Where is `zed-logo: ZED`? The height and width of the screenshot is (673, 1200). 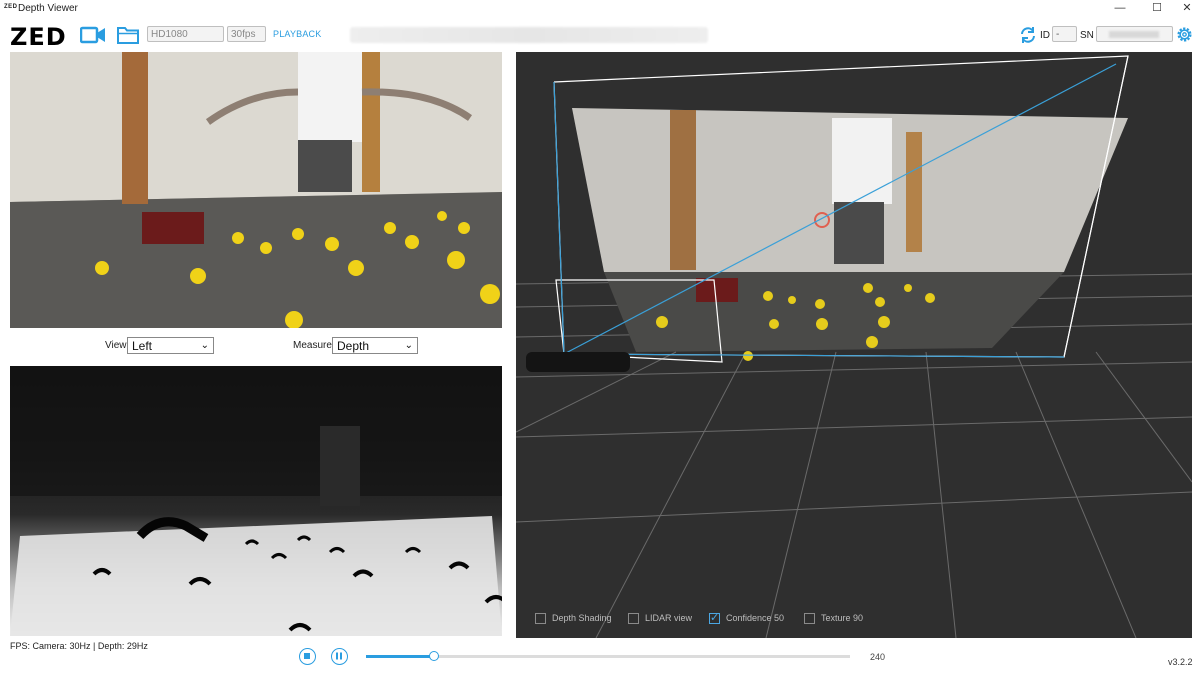 zed-logo: ZED is located at coordinates (38, 37).